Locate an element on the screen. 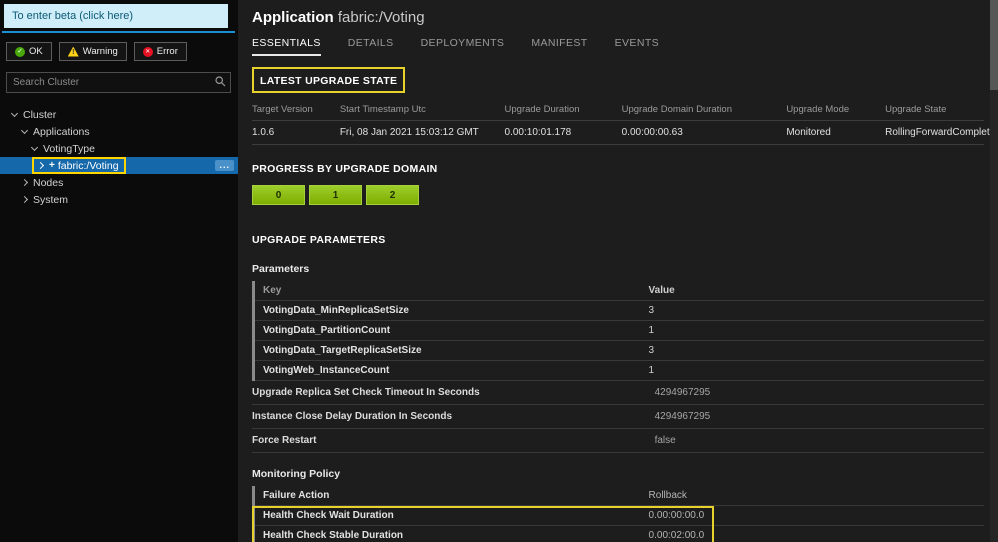 The image size is (998, 542). cell-key: Health Check Stable Duration is located at coordinates (333, 535).